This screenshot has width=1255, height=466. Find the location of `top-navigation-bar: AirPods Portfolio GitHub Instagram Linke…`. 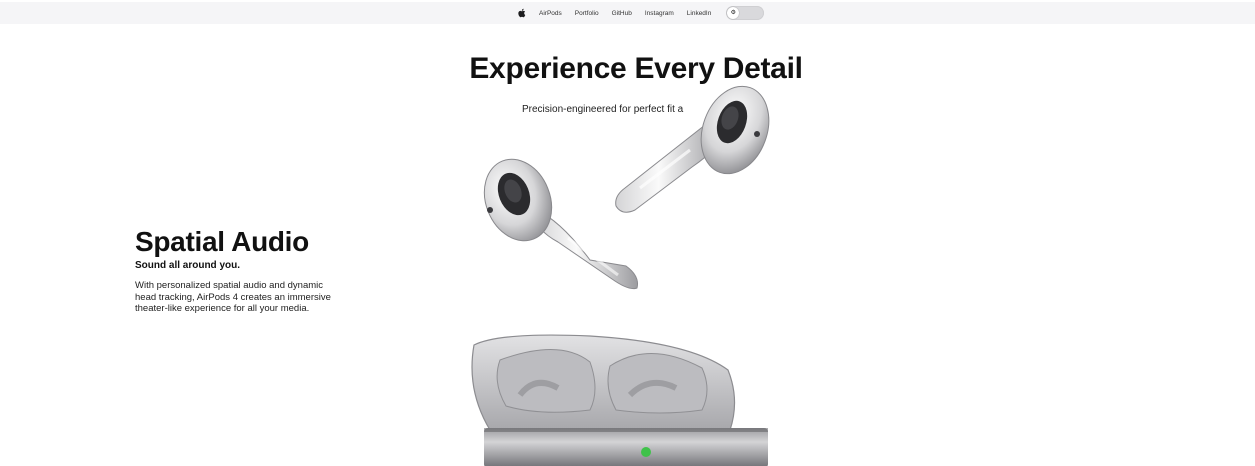

top-navigation-bar: AirPods Portfolio GitHub Instagram Linke… is located at coordinates (627, 13).